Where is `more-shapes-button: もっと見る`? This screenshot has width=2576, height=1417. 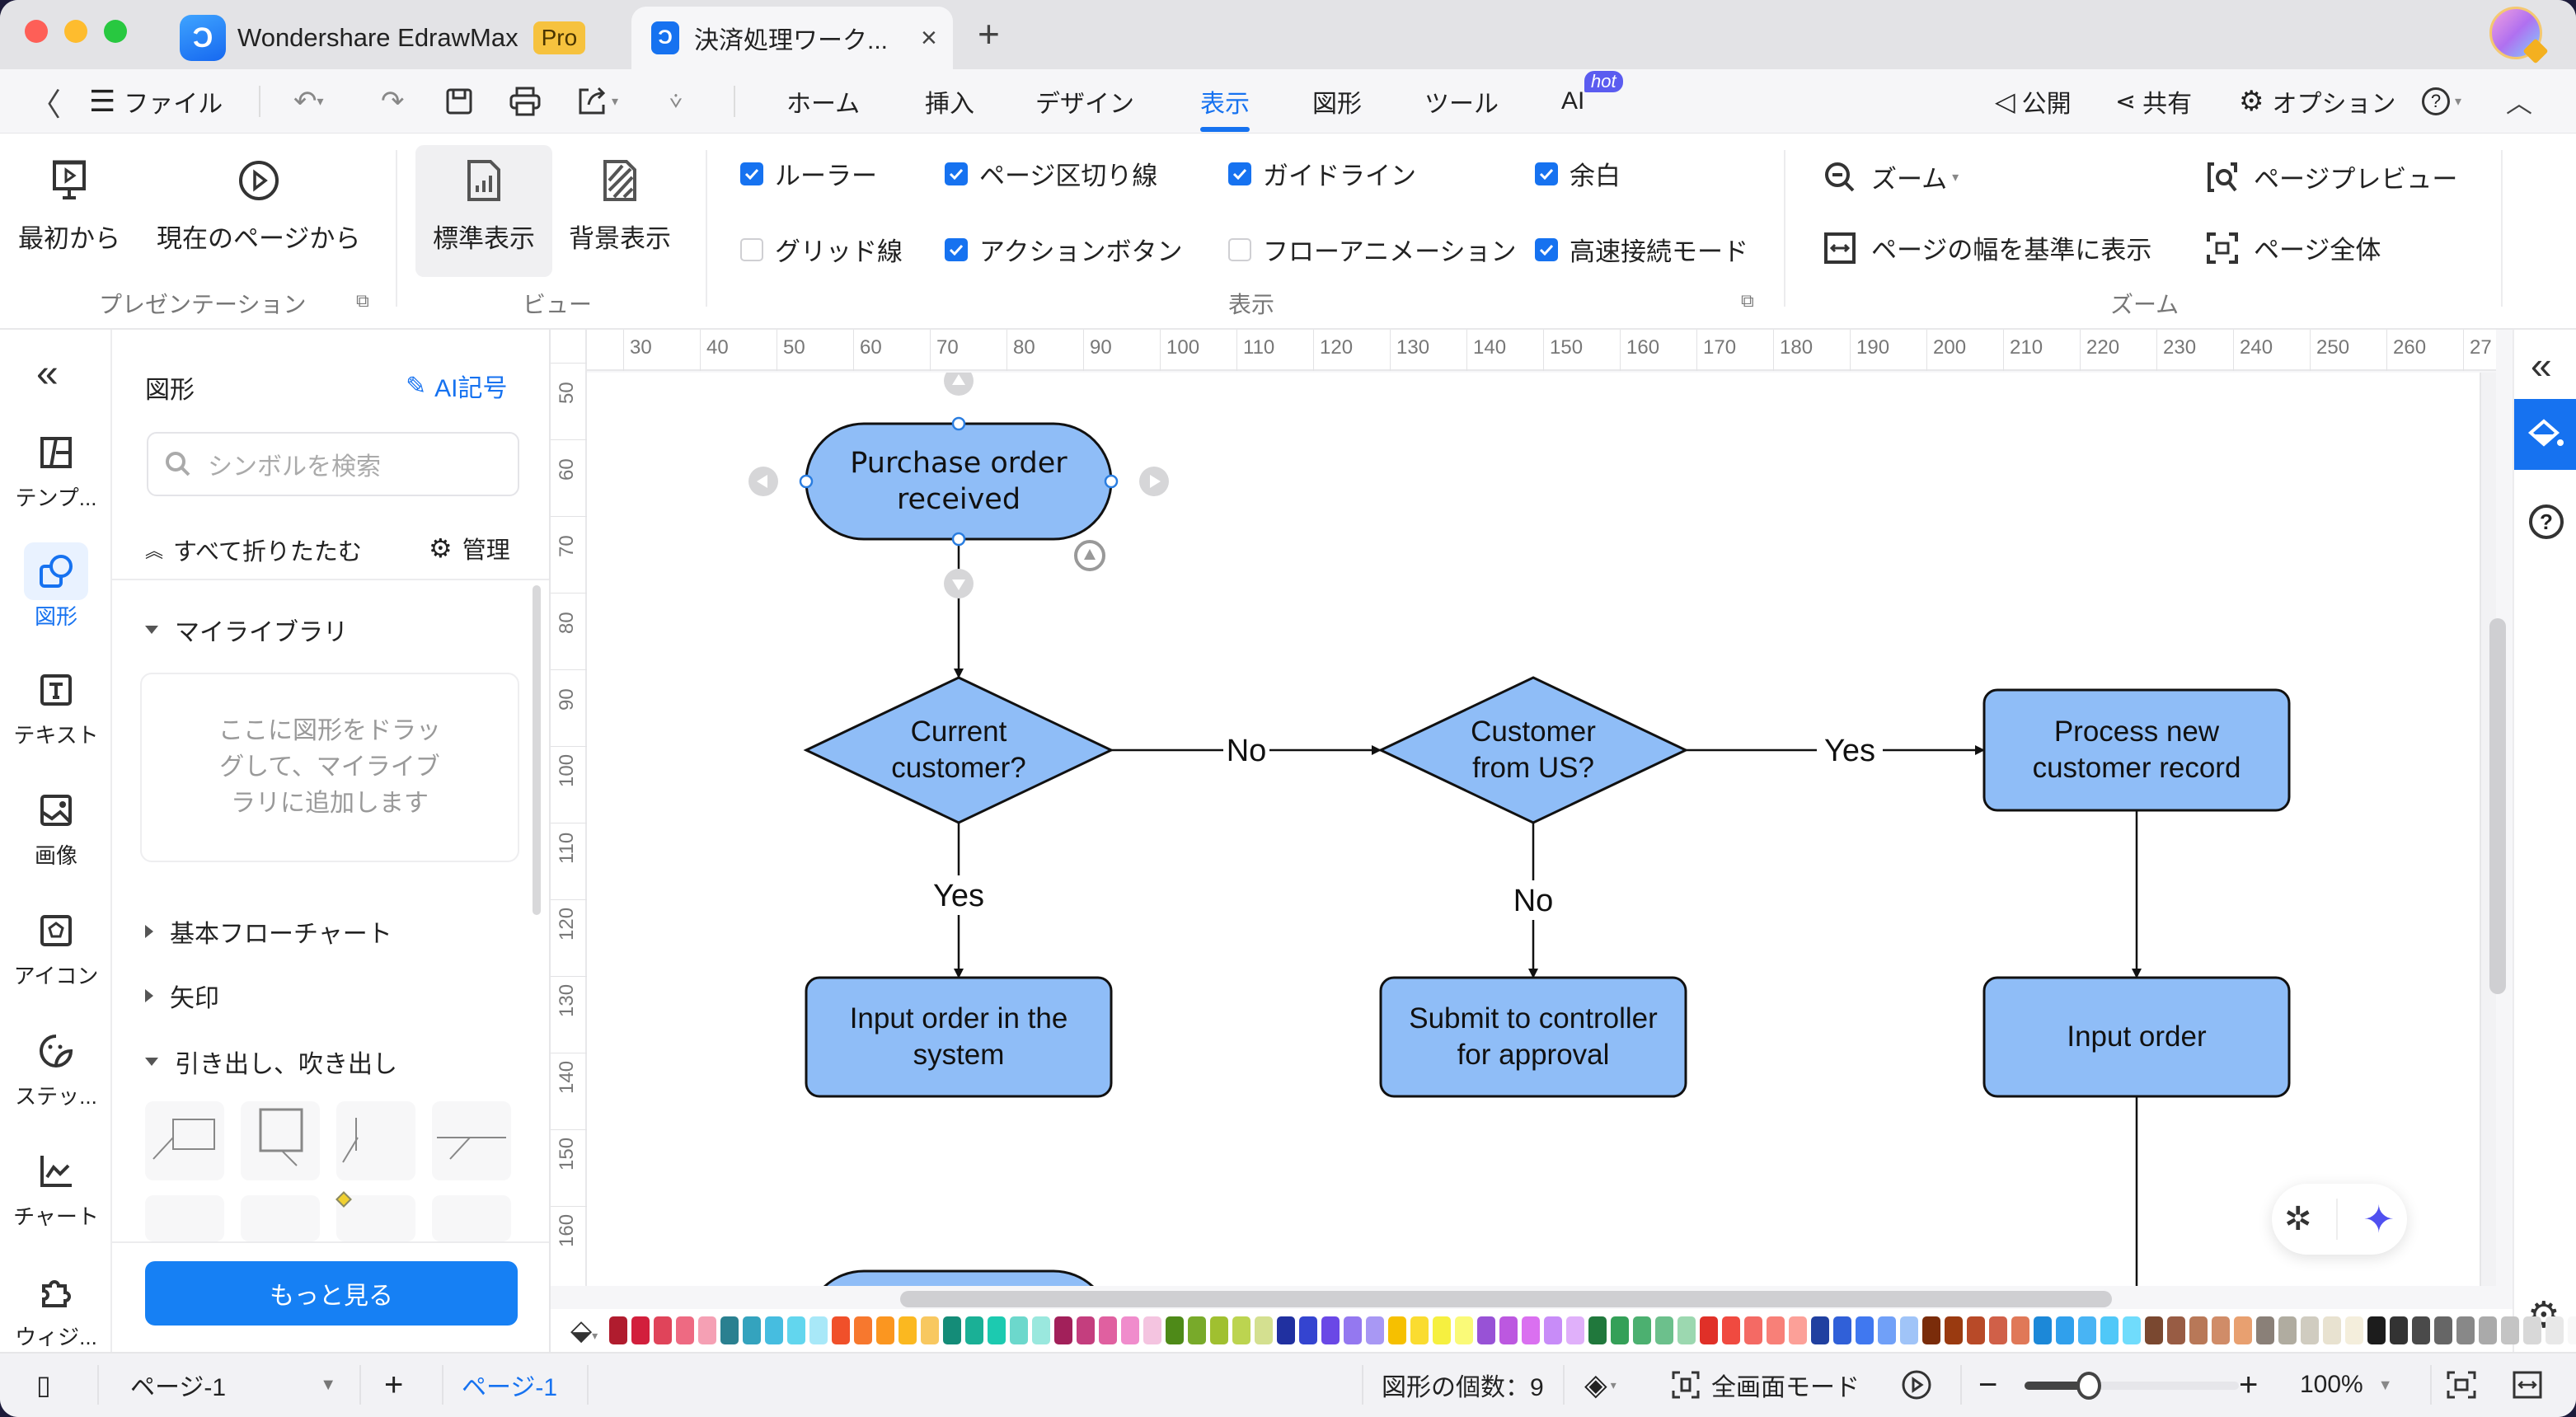 more-shapes-button: もっと見る is located at coordinates (332, 1293).